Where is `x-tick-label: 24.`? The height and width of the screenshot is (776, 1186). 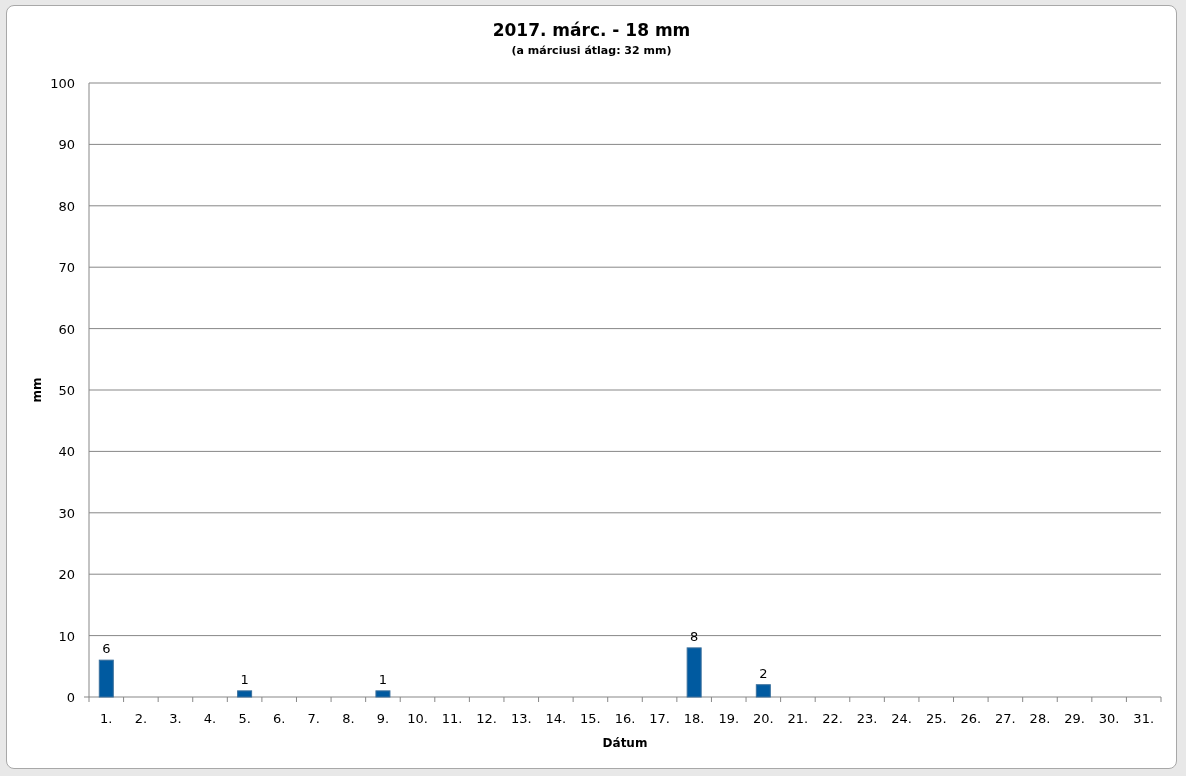
x-tick-label: 24. is located at coordinates (901, 718).